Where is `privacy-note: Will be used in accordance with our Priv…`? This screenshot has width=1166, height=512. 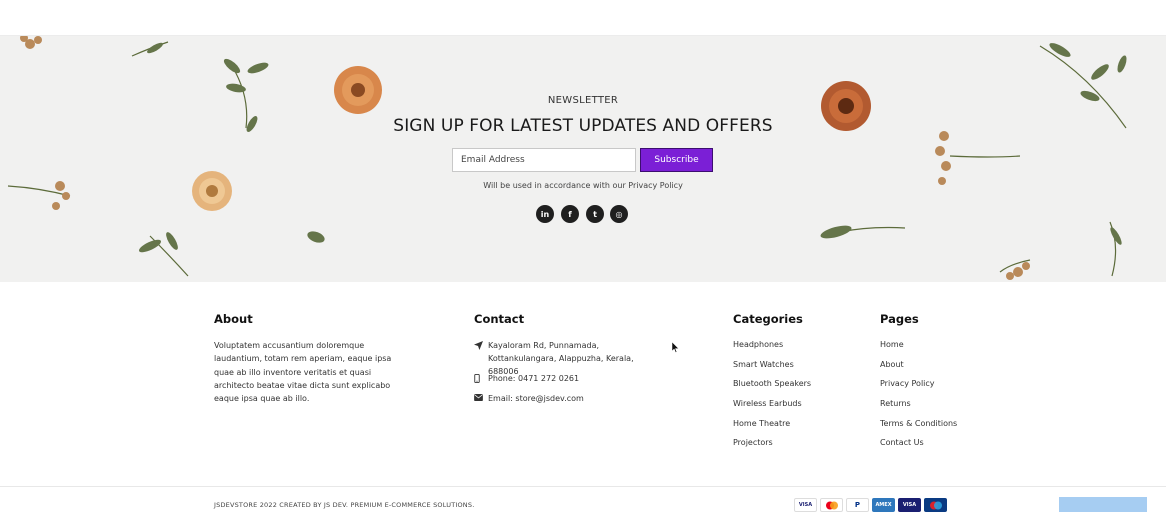
privacy-note: Will be used in accordance with our Priv… is located at coordinates (583, 185).